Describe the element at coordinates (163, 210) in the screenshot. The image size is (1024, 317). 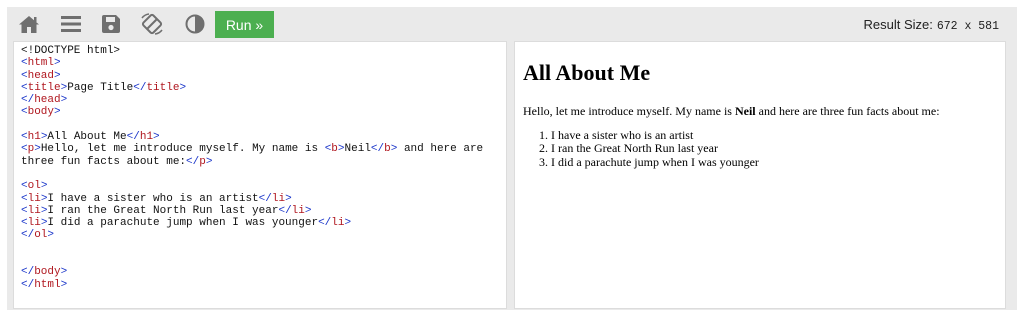
I see `code-text-token: I ran the Great North Run last year` at that location.